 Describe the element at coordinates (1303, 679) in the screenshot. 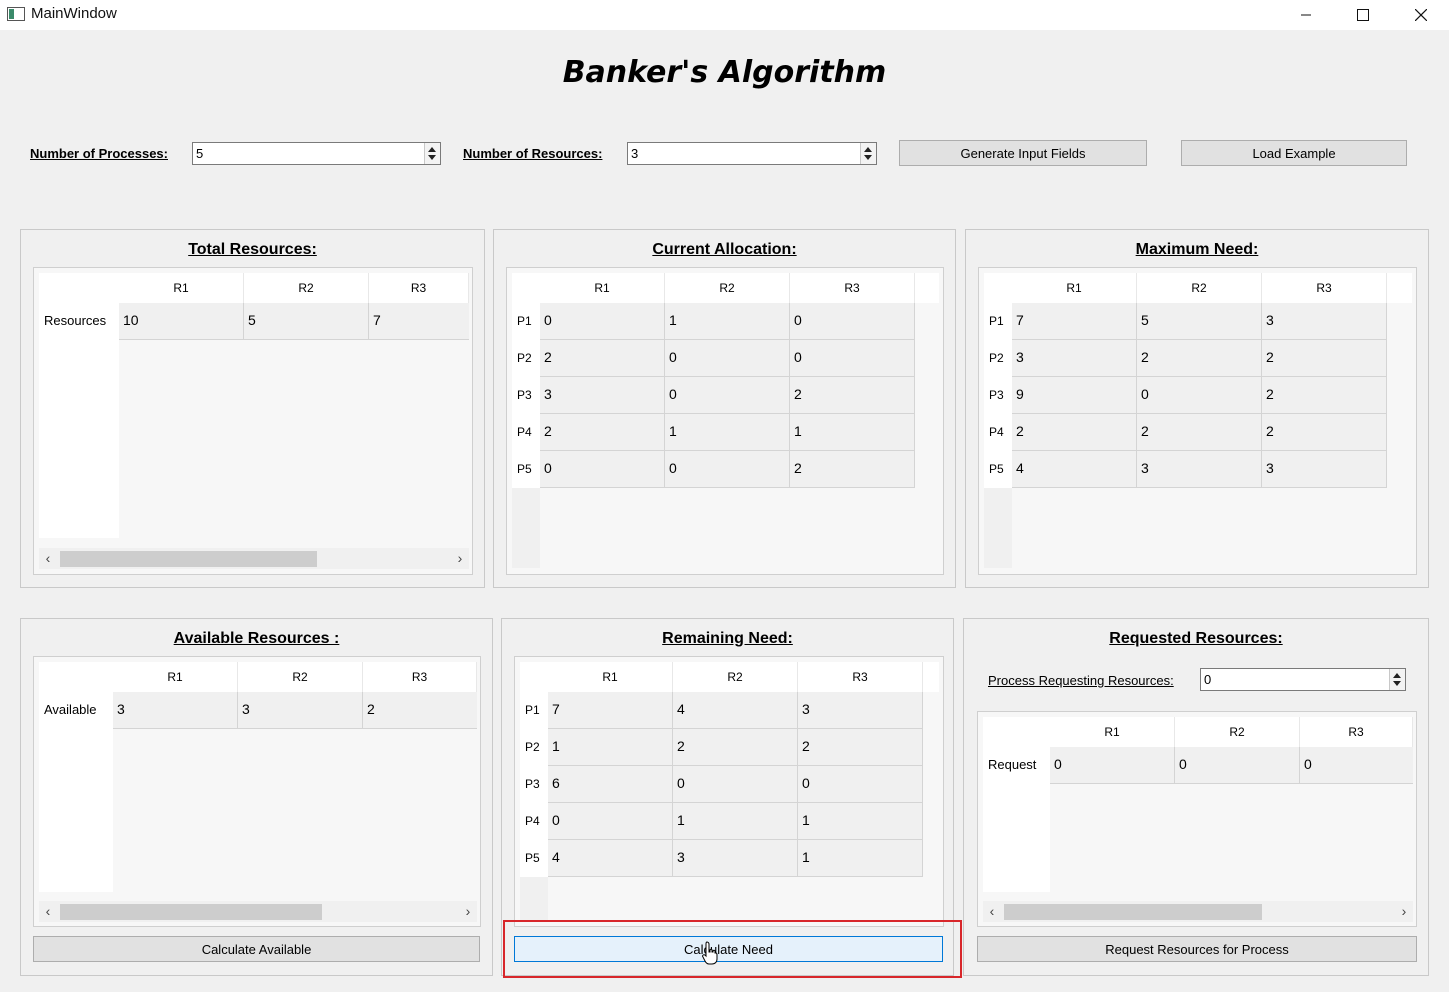

I see `process-requesting-spinbox: 0` at that location.